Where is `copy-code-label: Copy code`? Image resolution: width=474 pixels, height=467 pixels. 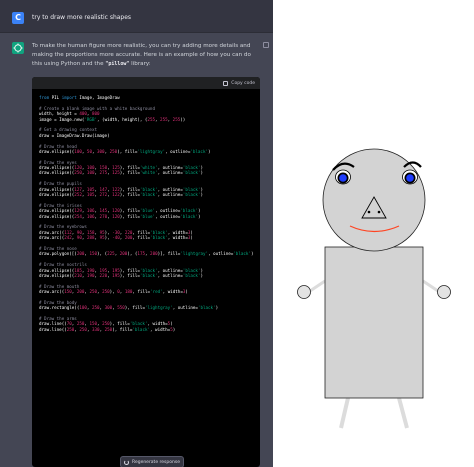 copy-code-label: Copy code is located at coordinates (243, 83).